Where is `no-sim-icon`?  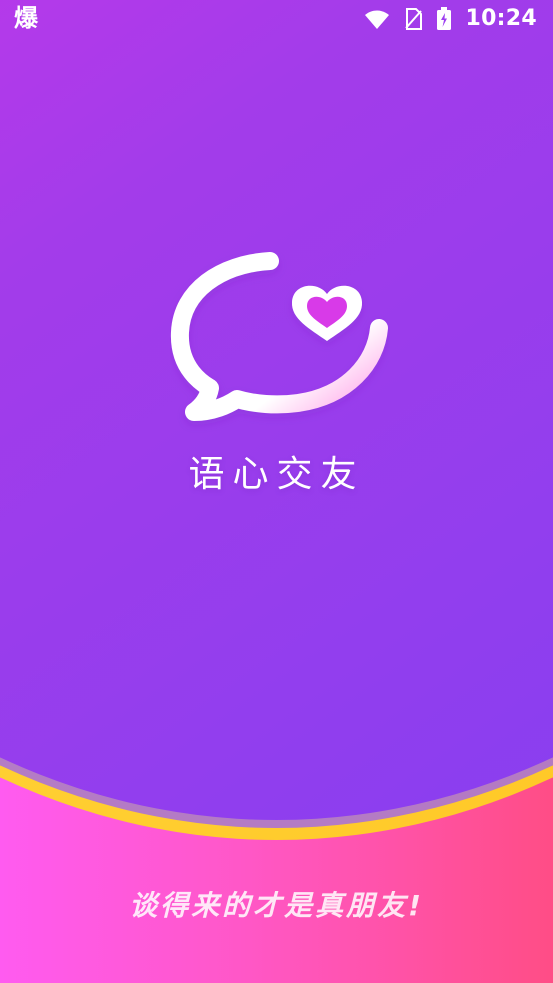
no-sim-icon is located at coordinates (414, 19).